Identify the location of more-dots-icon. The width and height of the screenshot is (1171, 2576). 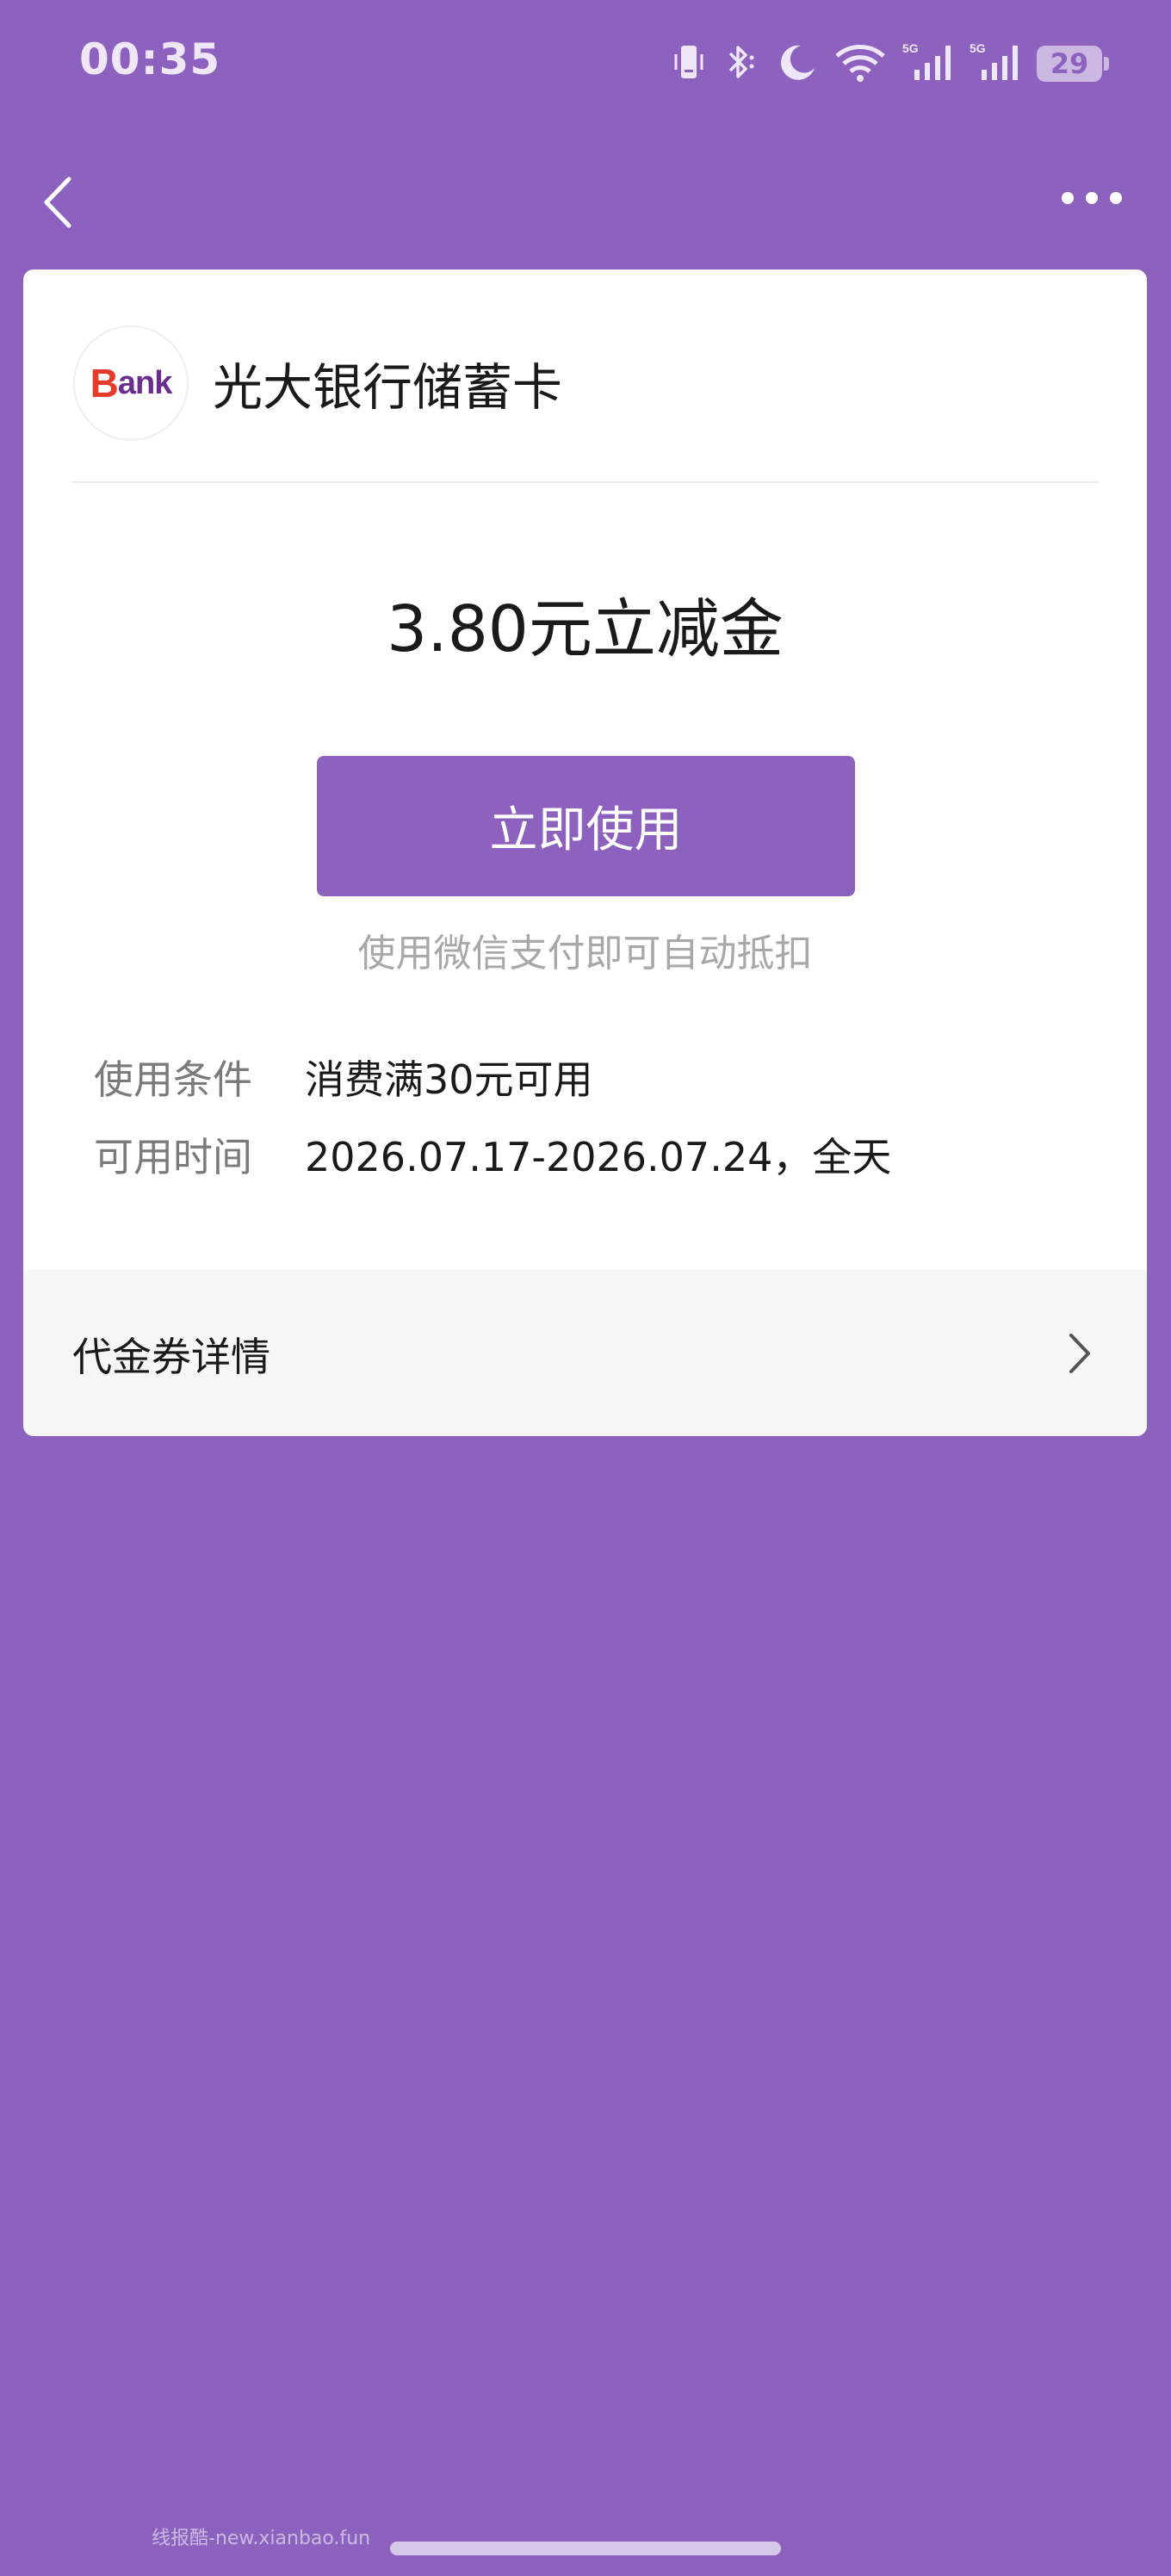
(1092, 198).